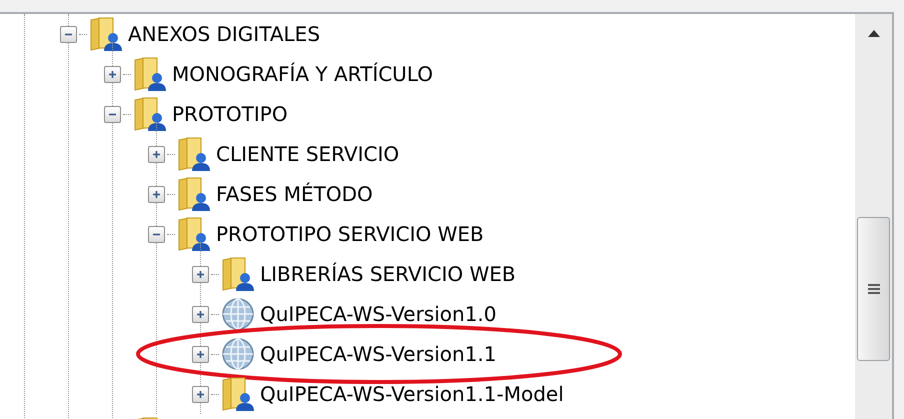 The image size is (904, 419). I want to click on grip-icon, so click(873, 289).